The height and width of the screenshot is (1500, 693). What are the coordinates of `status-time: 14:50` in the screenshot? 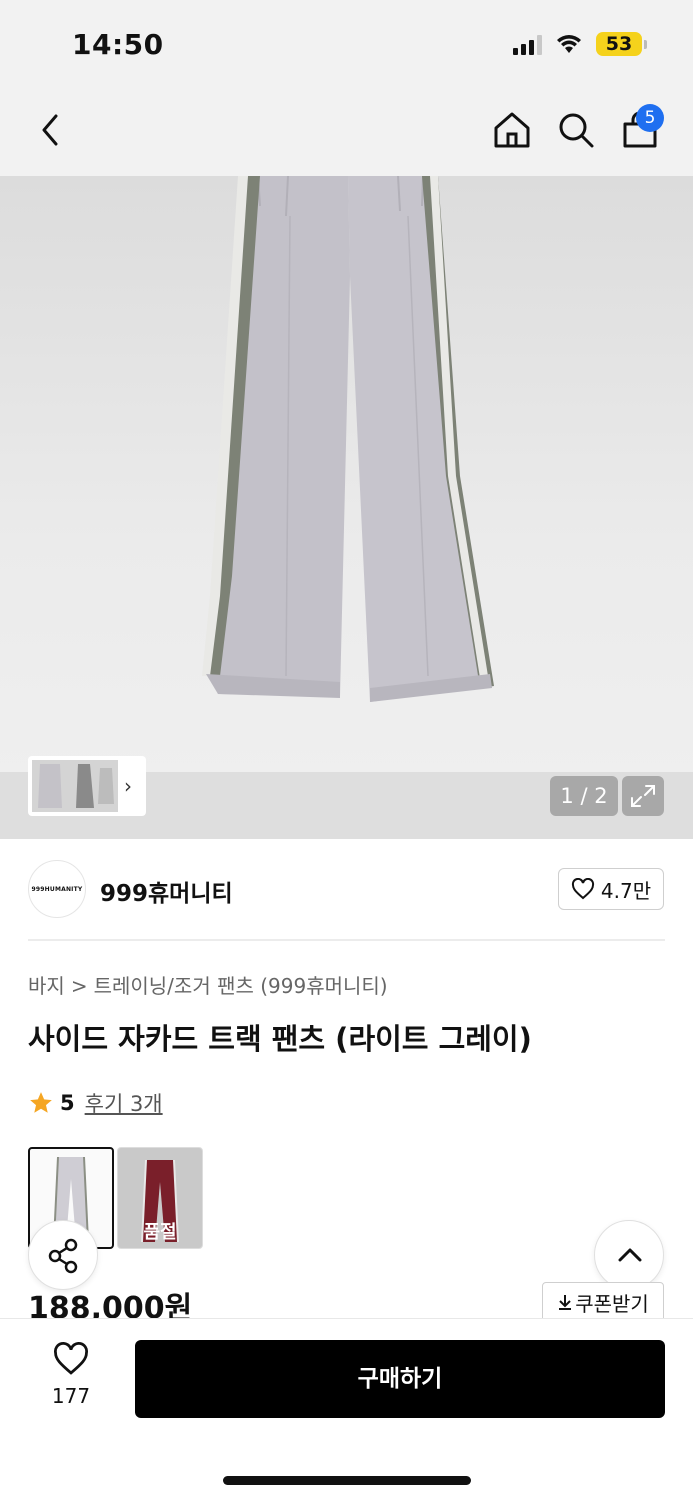 It's located at (118, 44).